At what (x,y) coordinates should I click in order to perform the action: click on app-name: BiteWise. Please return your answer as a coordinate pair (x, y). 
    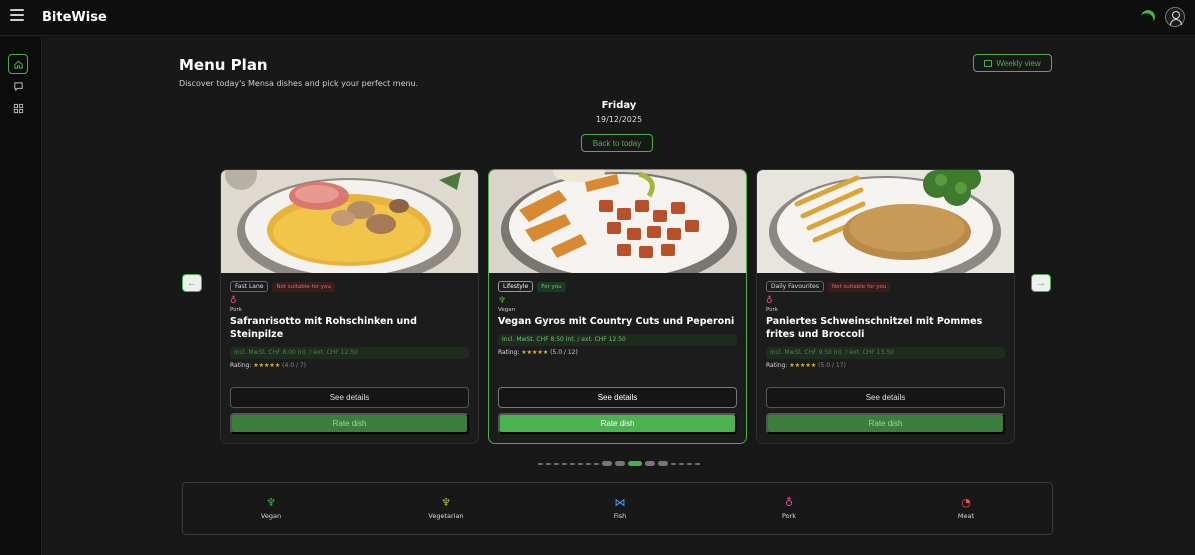
    Looking at the image, I should click on (74, 17).